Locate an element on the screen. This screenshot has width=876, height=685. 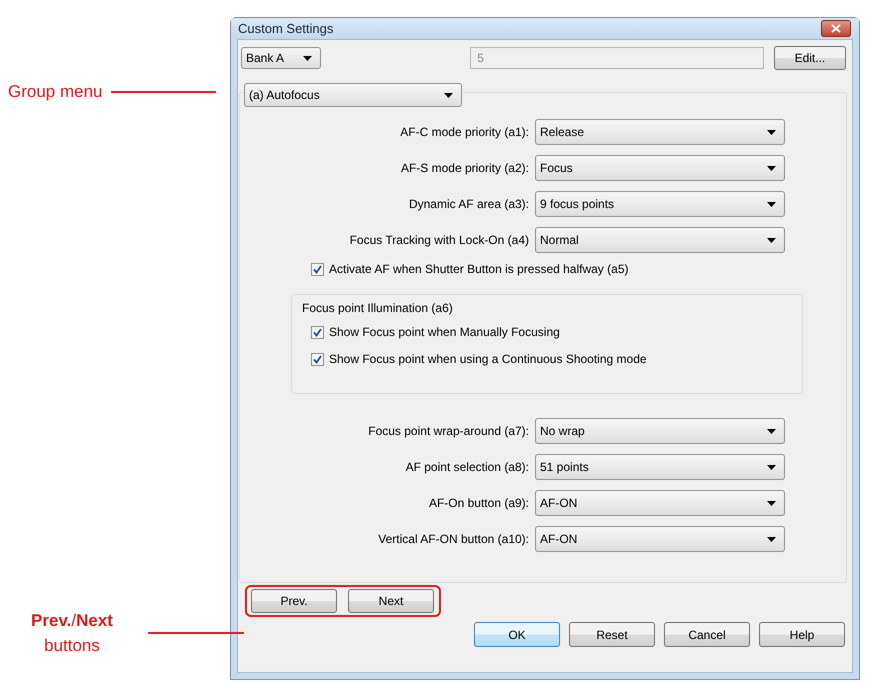
setting-label: Dynamic AF area (a3): is located at coordinates (469, 204).